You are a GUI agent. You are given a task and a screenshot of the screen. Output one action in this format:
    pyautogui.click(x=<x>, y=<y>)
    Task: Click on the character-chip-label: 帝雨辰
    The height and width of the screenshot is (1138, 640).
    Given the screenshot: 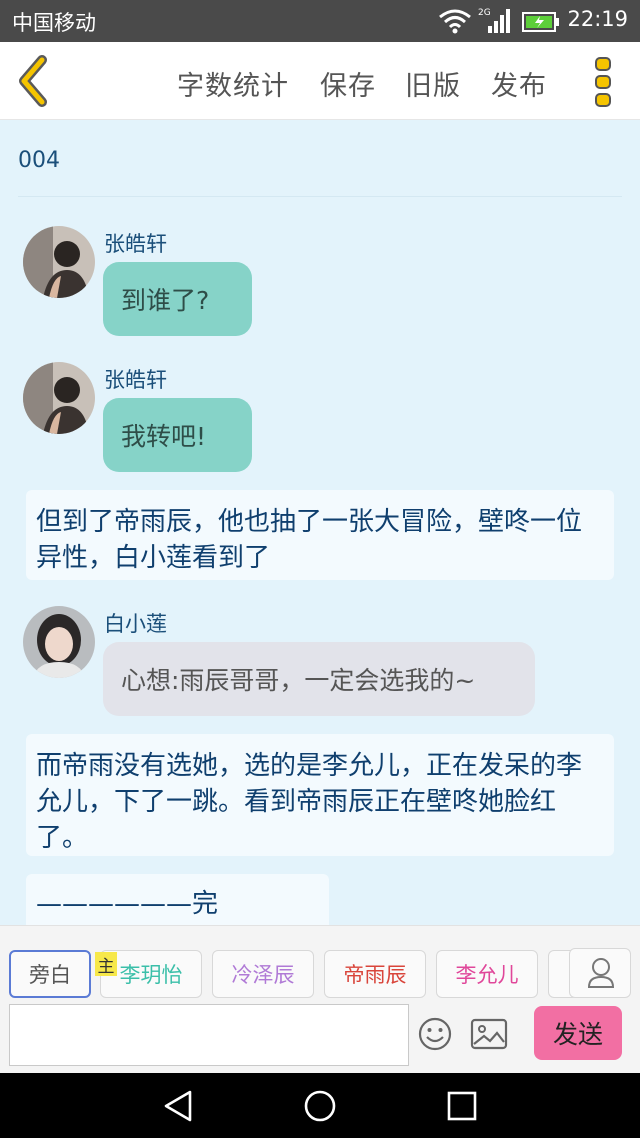 What is the action you would take?
    pyautogui.click(x=375, y=975)
    